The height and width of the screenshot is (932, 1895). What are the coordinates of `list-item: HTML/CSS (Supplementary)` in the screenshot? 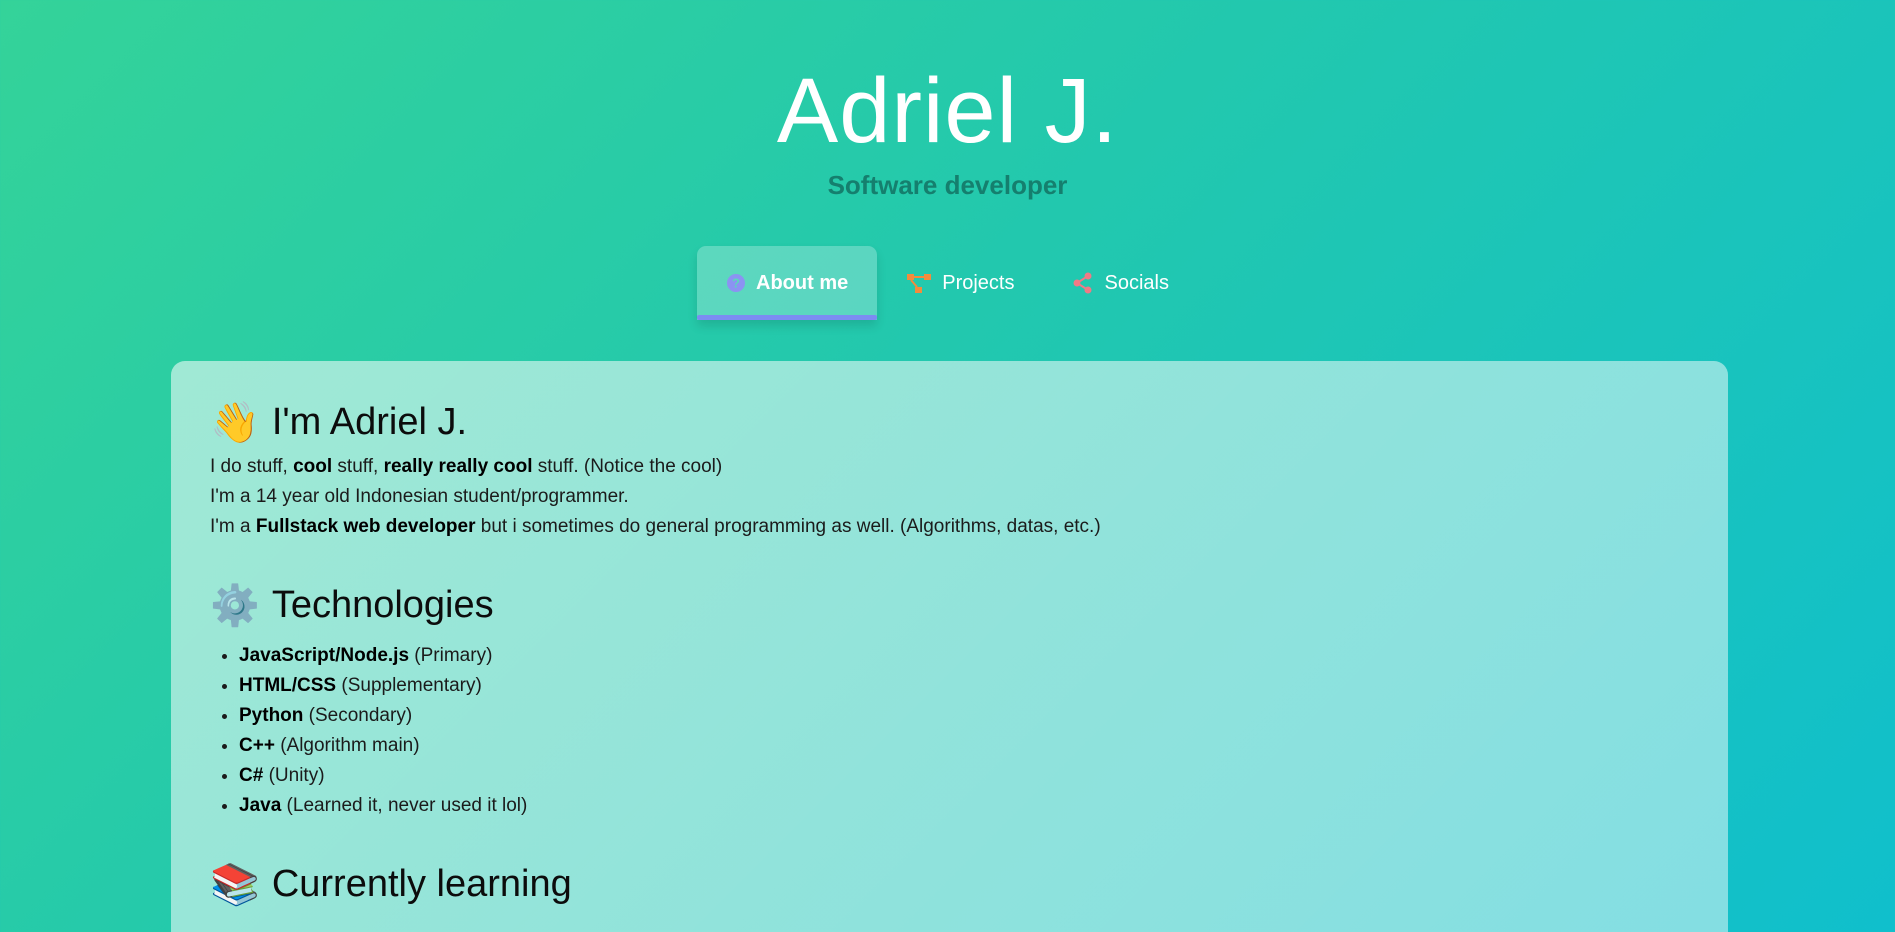 It's located at (964, 686).